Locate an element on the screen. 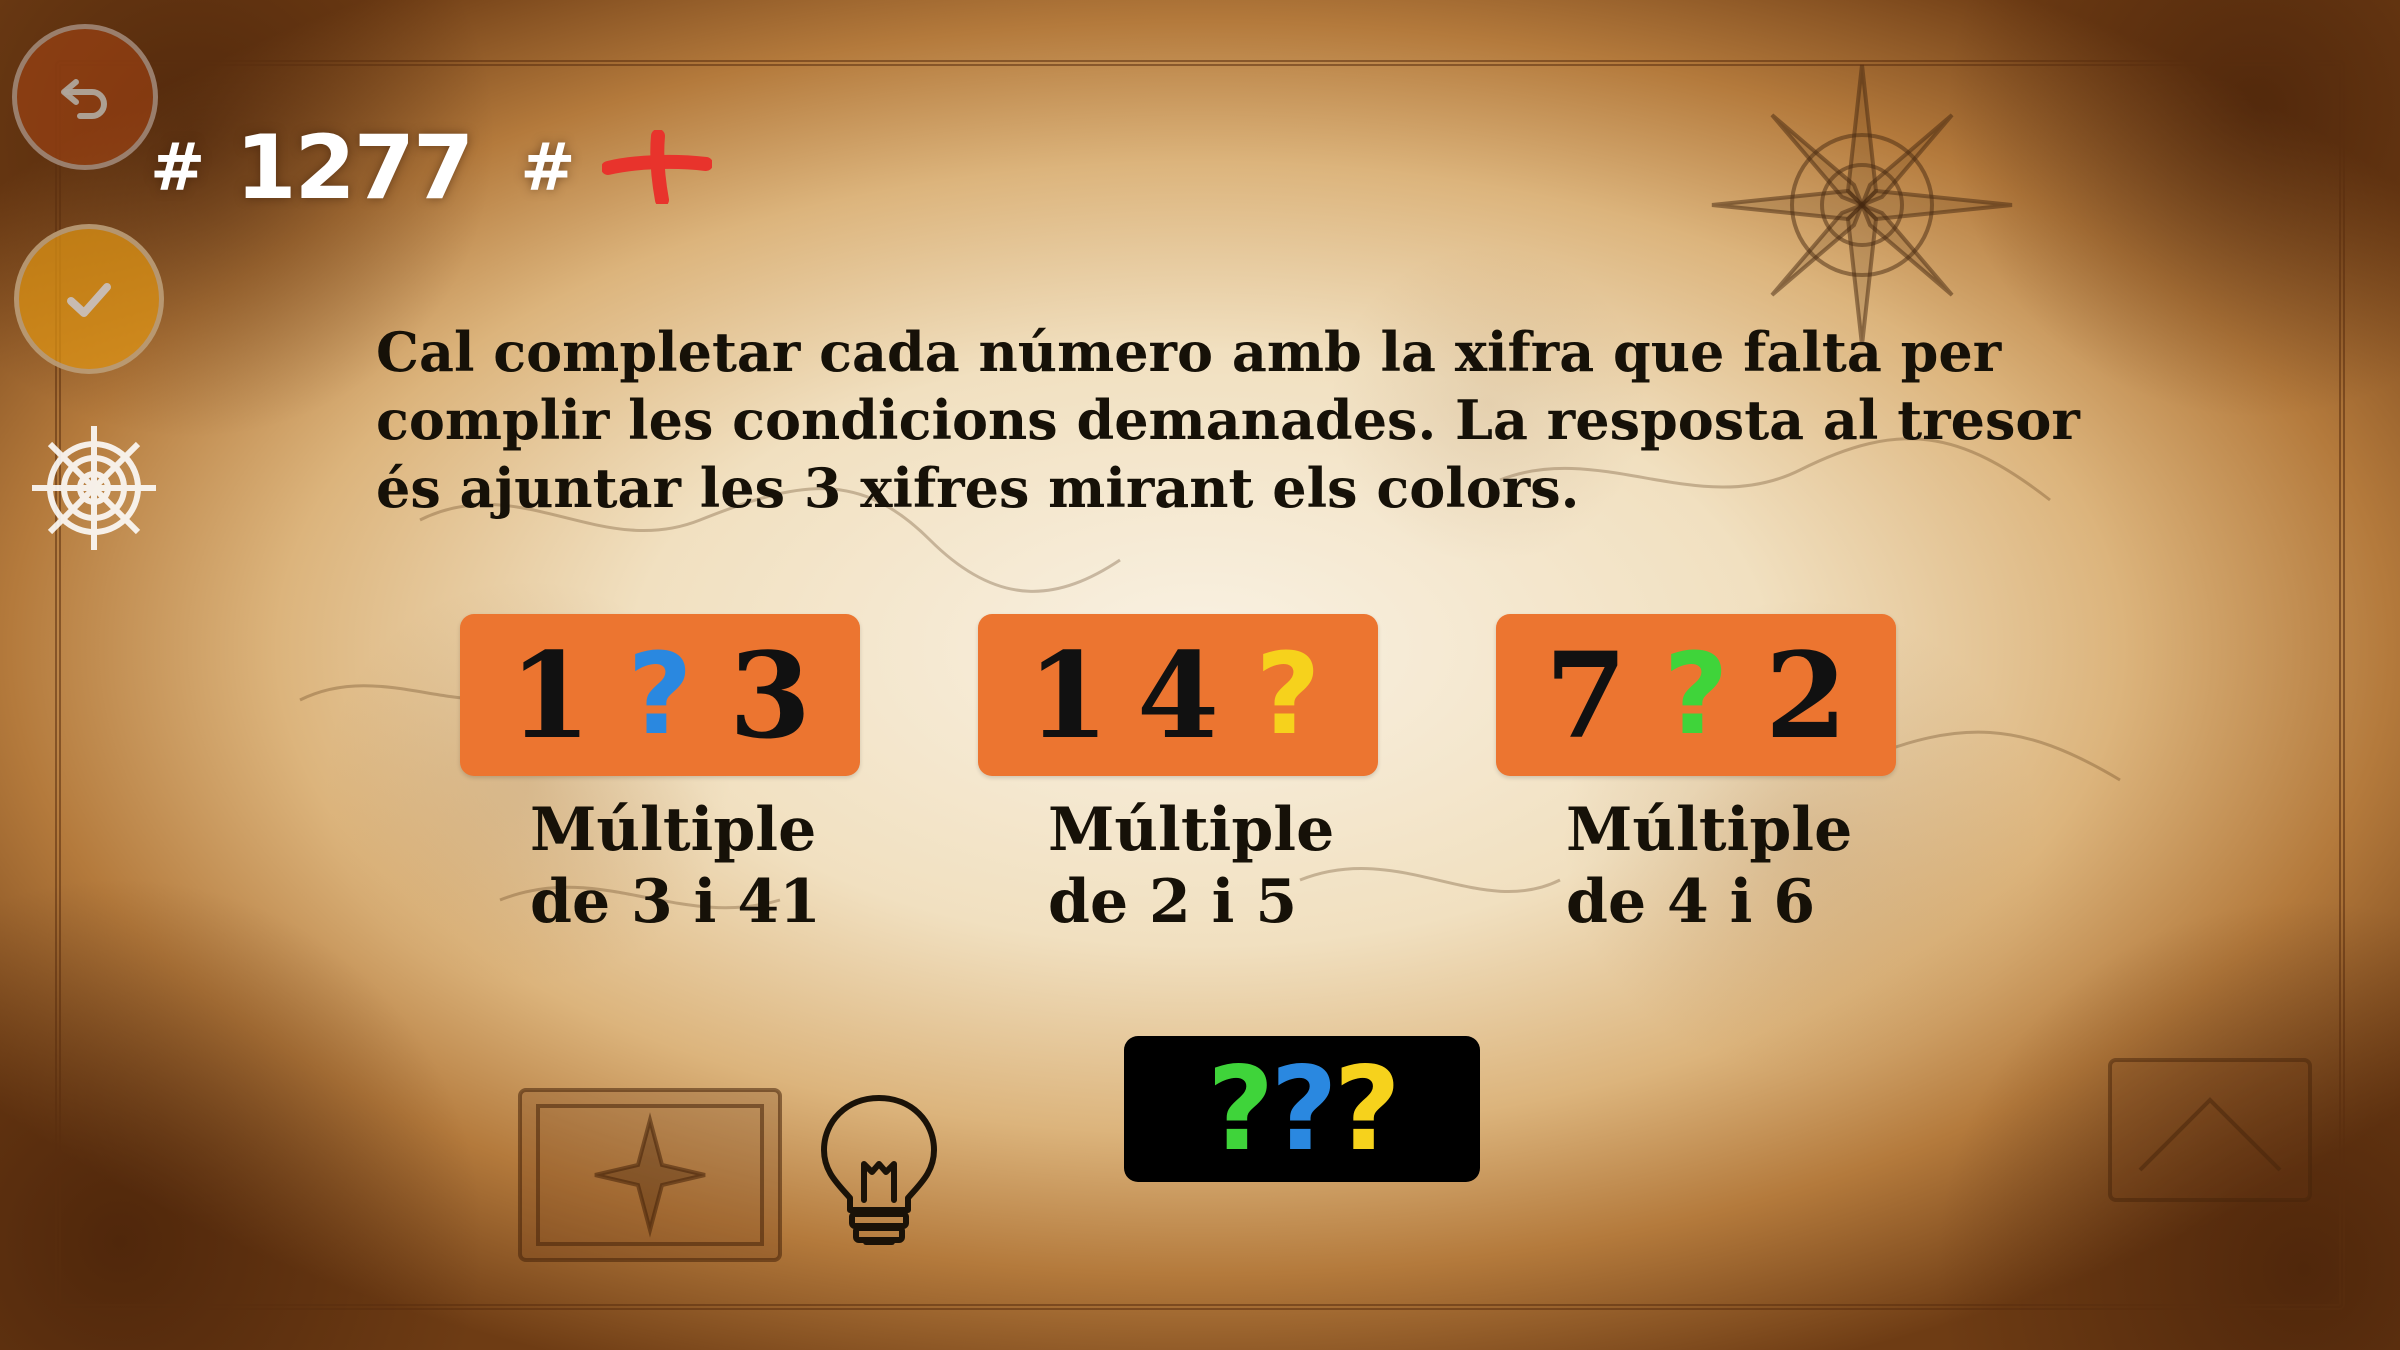 This screenshot has height=1350, width=2400. hint-button is located at coordinates (879, 1170).